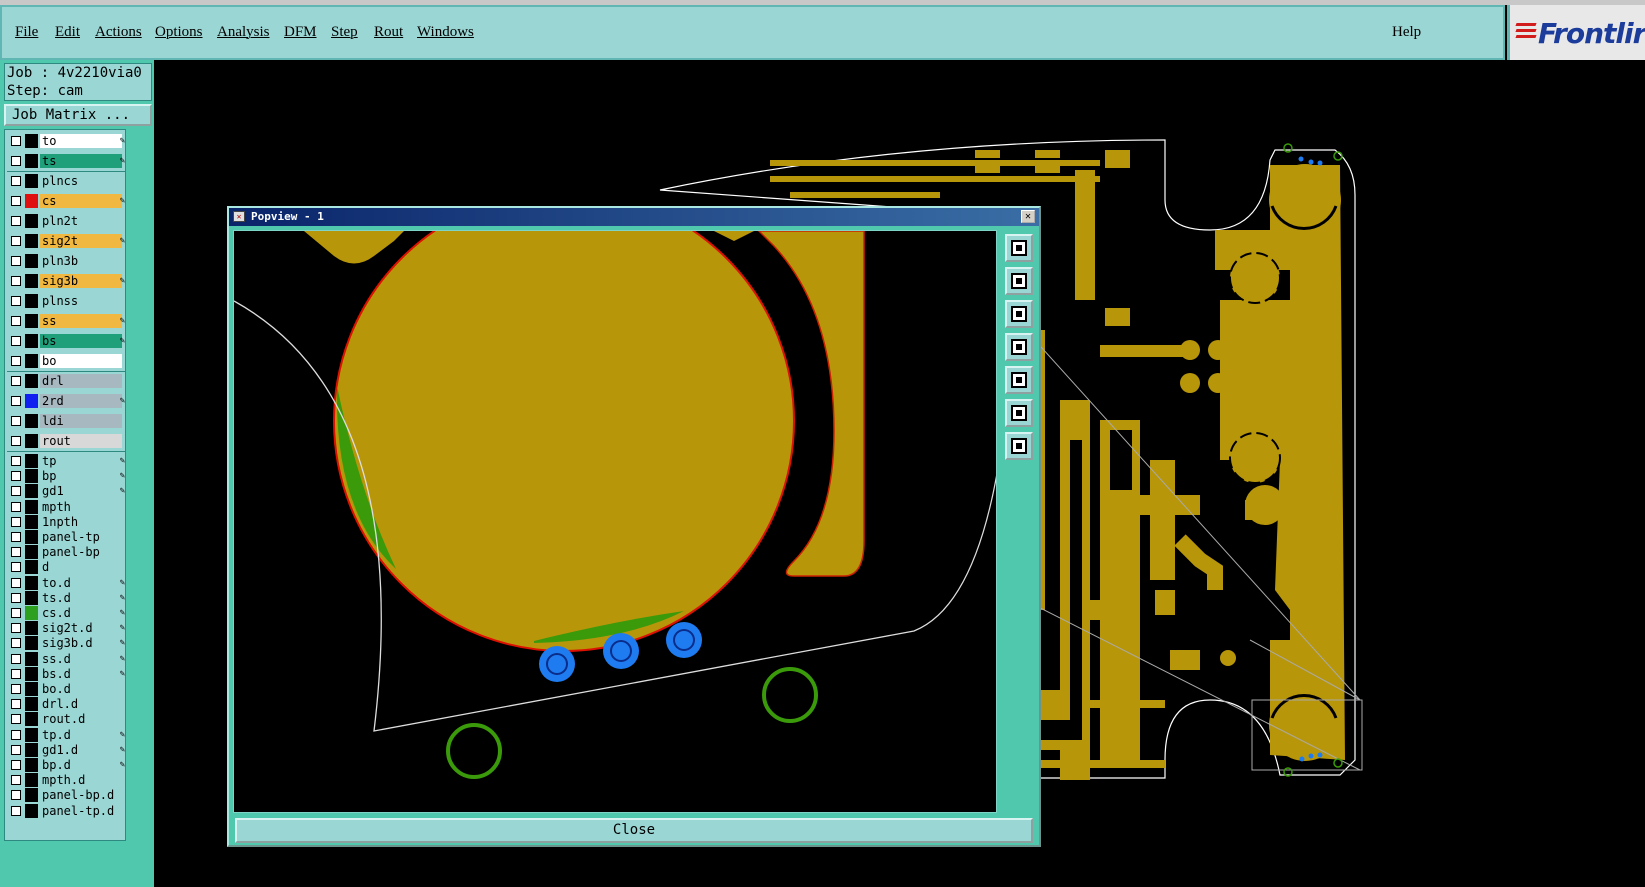  I want to click on layer-name: ts.d, so click(81, 597).